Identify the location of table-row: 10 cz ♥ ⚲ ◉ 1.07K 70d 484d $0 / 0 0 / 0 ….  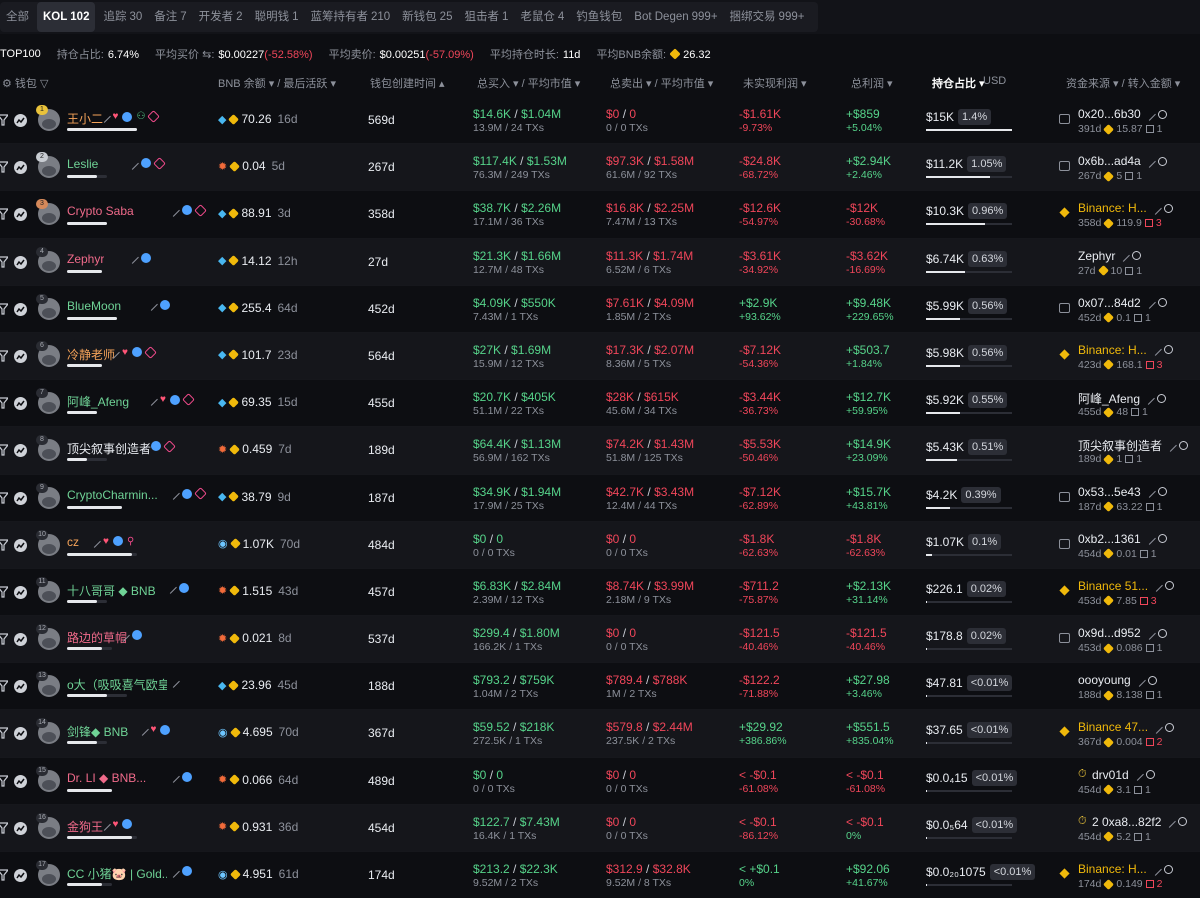
(600, 545).